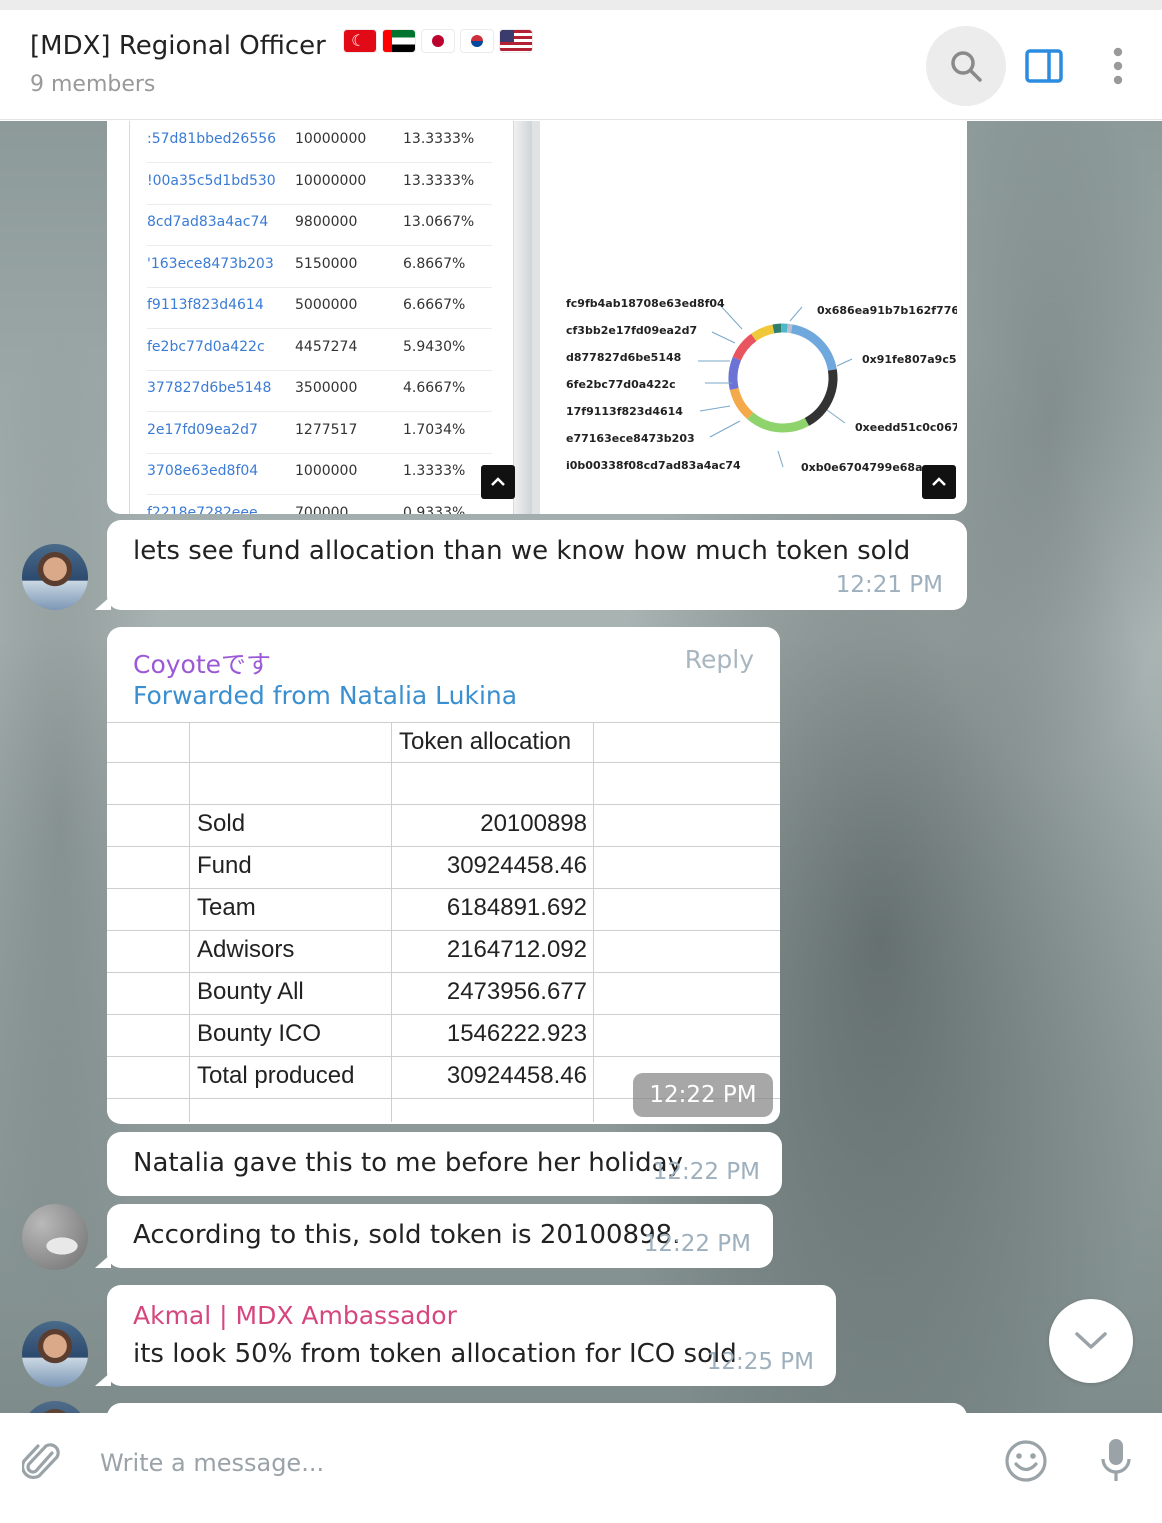 The image size is (1162, 1523). What do you see at coordinates (206, 346) in the screenshot?
I see `holder-address: fe2bc77d0a422c` at bounding box center [206, 346].